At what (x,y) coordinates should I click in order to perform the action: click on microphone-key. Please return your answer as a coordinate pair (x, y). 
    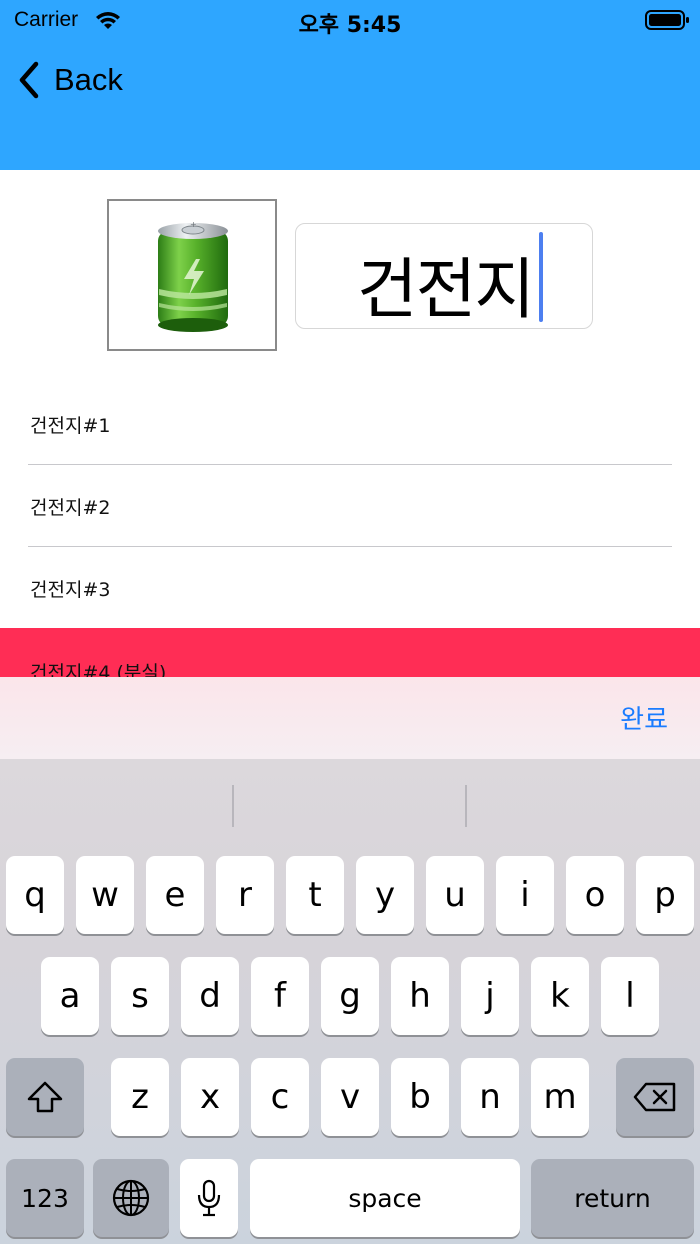
    Looking at the image, I should click on (209, 1198).